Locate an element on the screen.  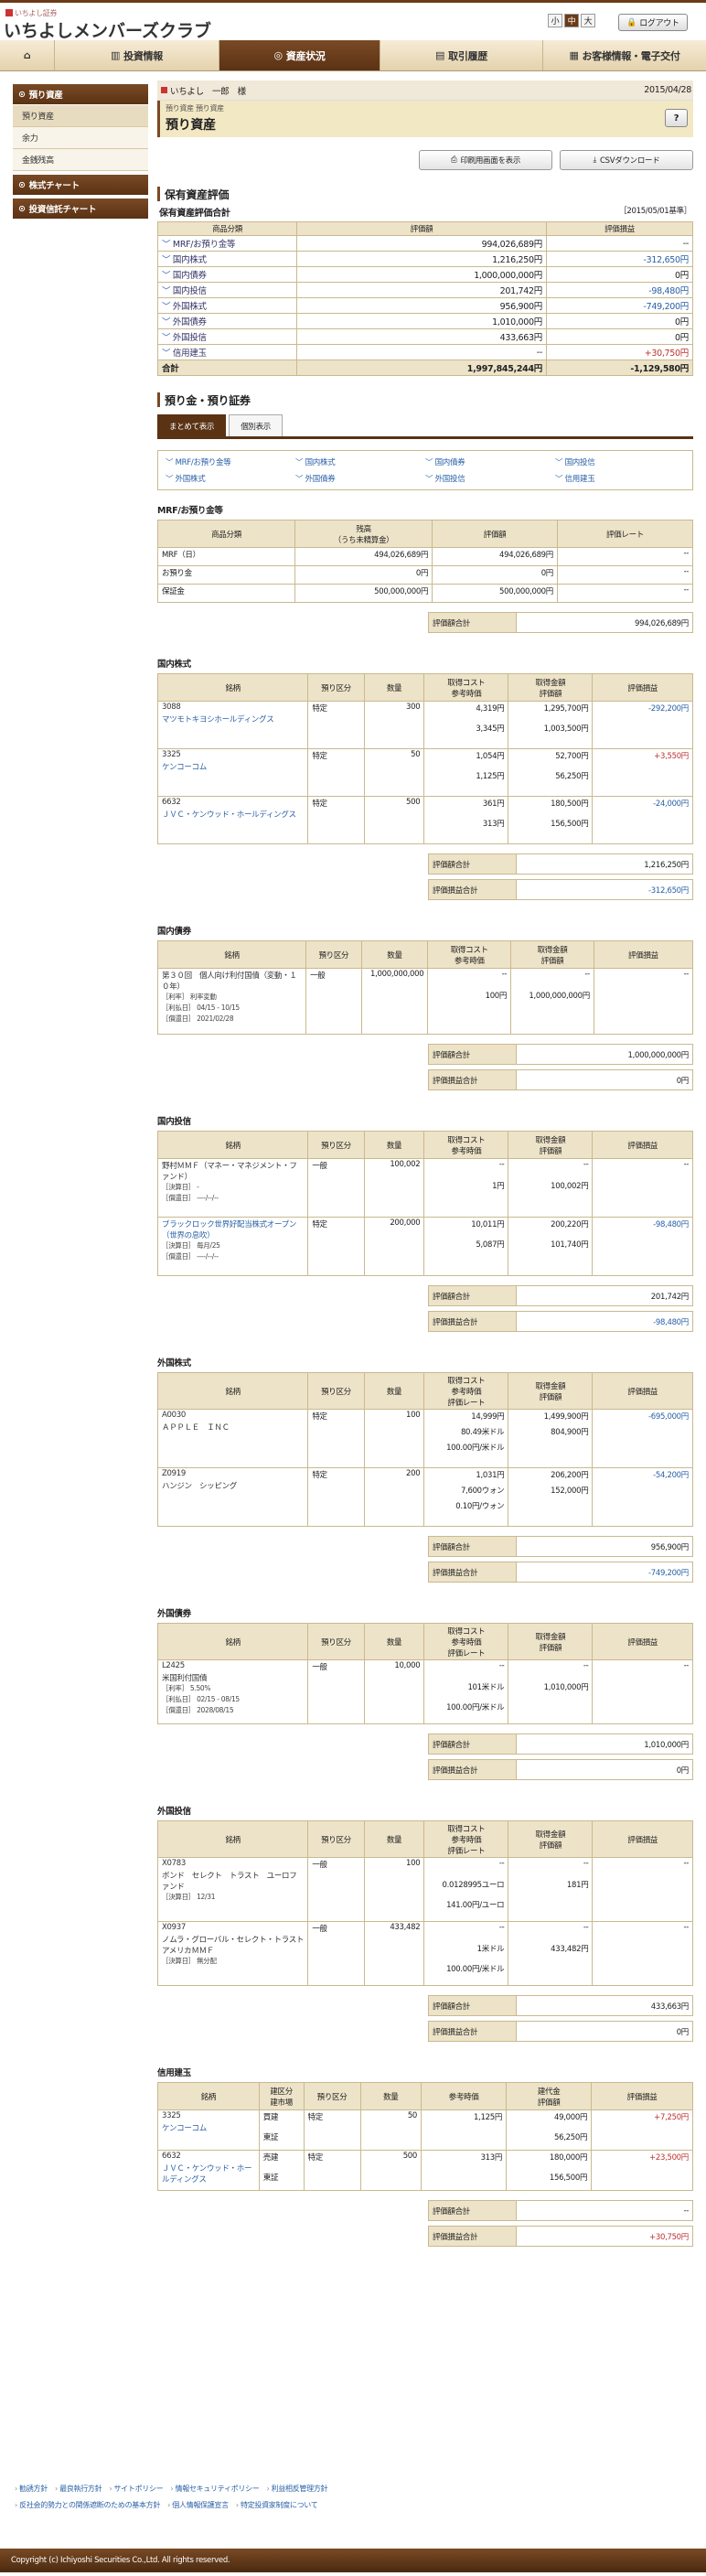
security-name: 3088 マツモトキヨシホールディングス is located at coordinates (232, 725).